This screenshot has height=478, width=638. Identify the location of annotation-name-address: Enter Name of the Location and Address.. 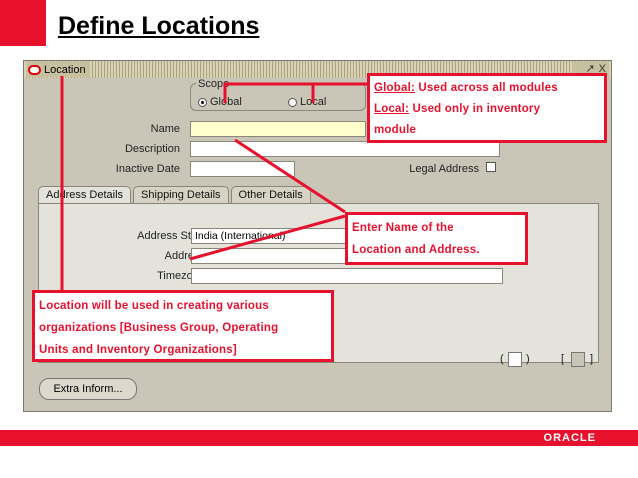
(436, 238).